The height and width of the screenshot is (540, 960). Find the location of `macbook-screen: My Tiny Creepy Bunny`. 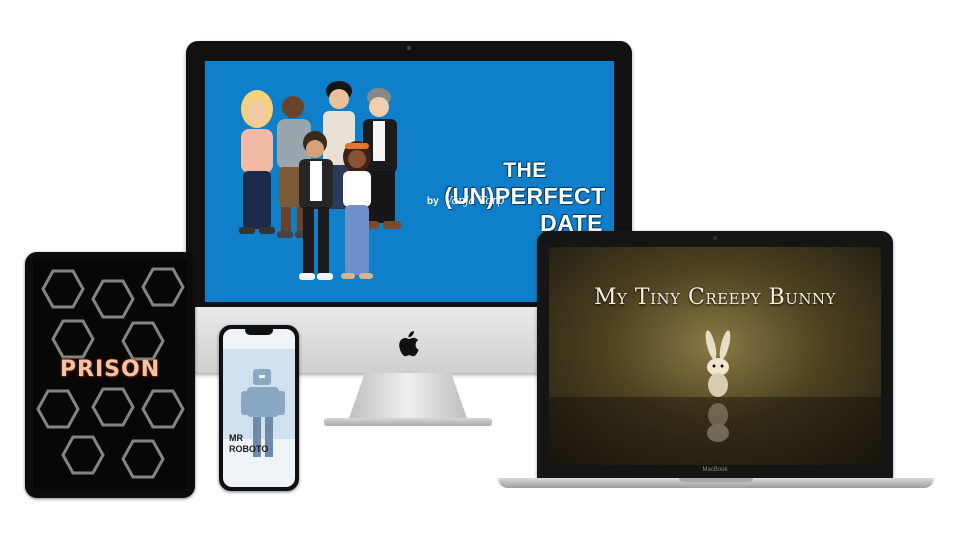

macbook-screen: My Tiny Creepy Bunny is located at coordinates (715, 356).